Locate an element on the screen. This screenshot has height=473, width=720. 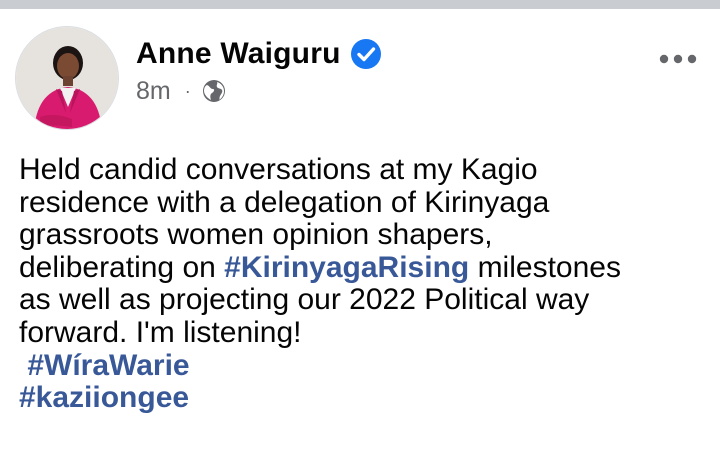
feed-divider is located at coordinates (360, 4).